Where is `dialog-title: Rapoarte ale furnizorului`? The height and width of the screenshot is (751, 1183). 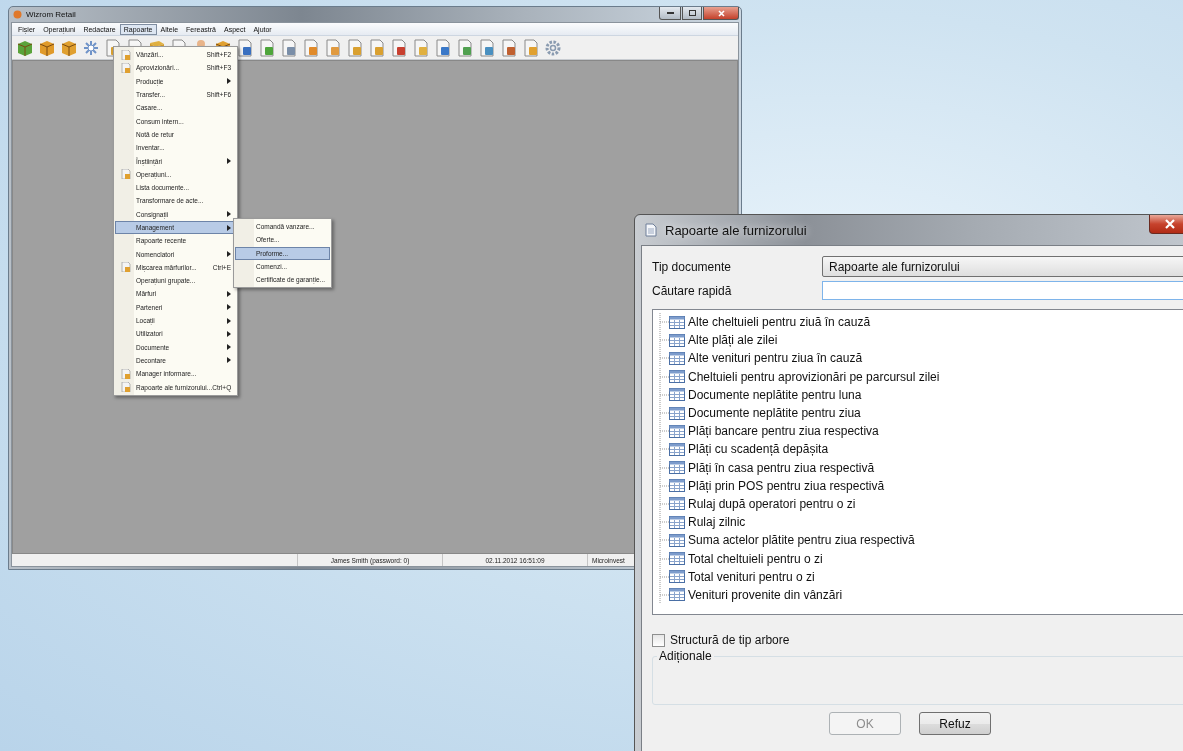 dialog-title: Rapoarte ale furnizorului is located at coordinates (736, 230).